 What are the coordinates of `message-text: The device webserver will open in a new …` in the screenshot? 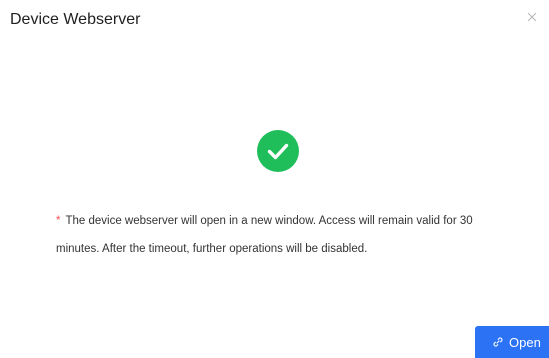 It's located at (264, 235).